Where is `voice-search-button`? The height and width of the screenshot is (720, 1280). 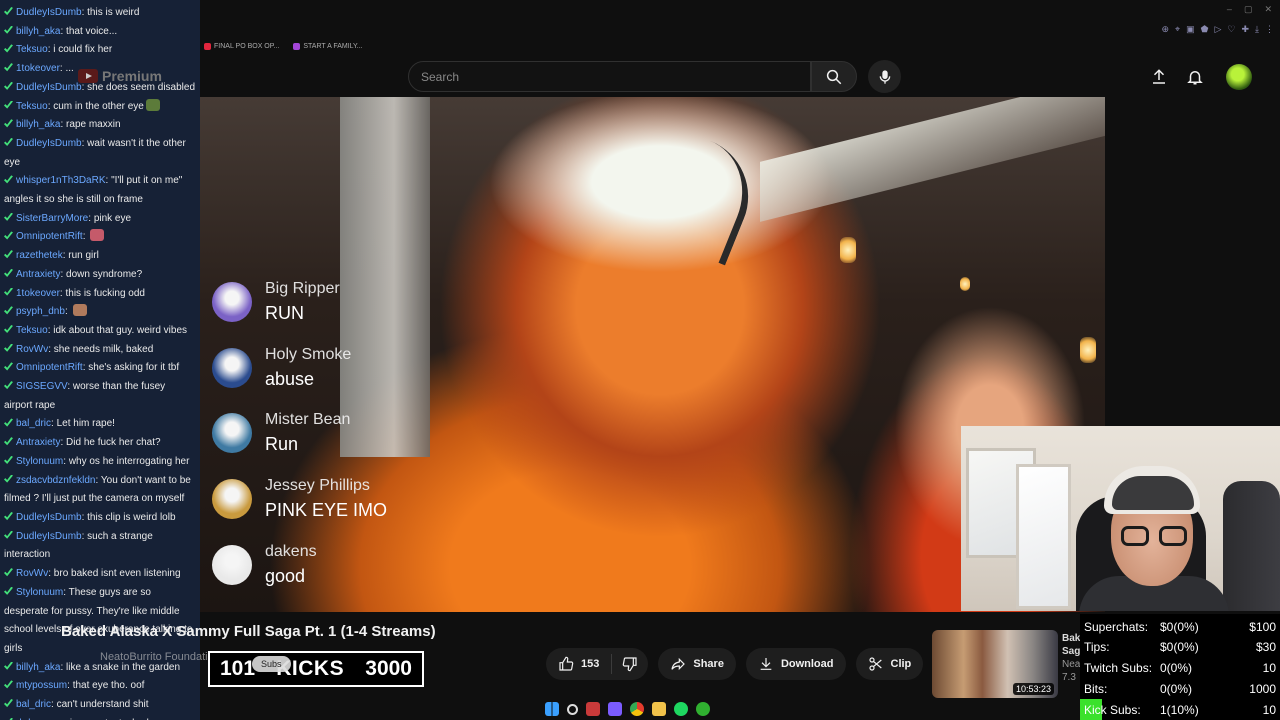
voice-search-button is located at coordinates (884, 76).